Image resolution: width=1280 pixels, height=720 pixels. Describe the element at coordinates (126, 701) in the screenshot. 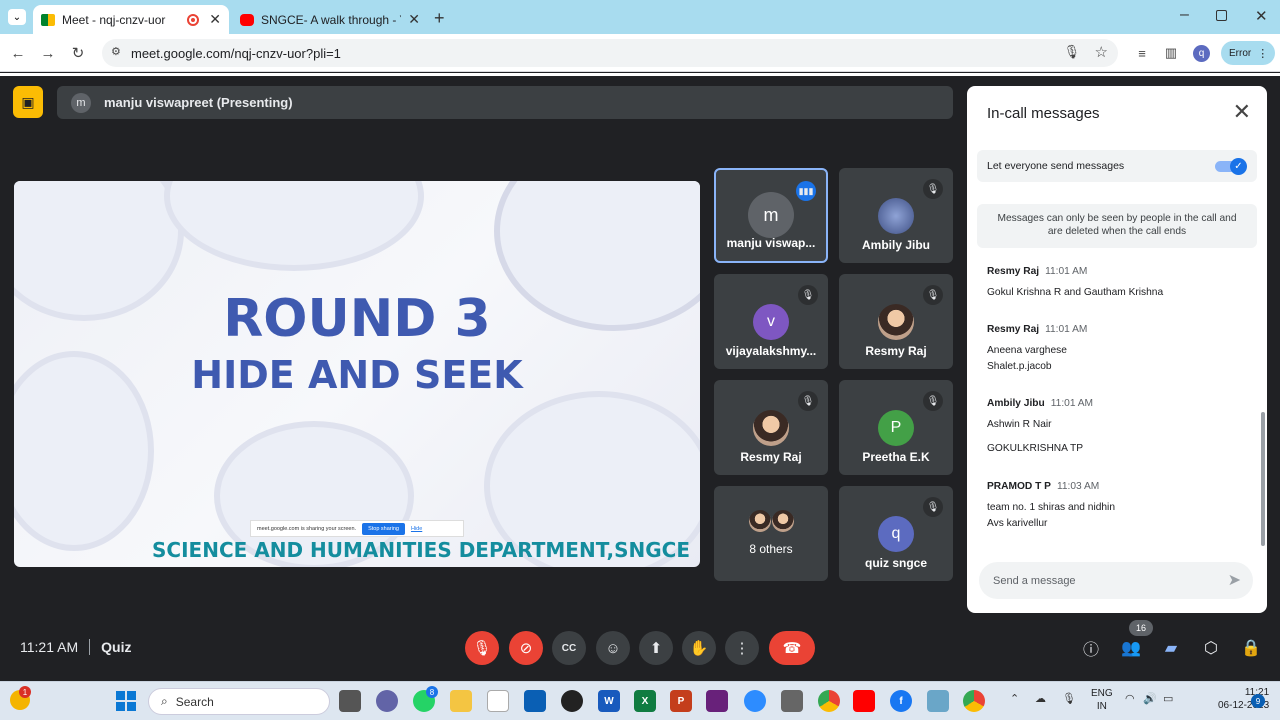

I see `start-menu-icon` at that location.